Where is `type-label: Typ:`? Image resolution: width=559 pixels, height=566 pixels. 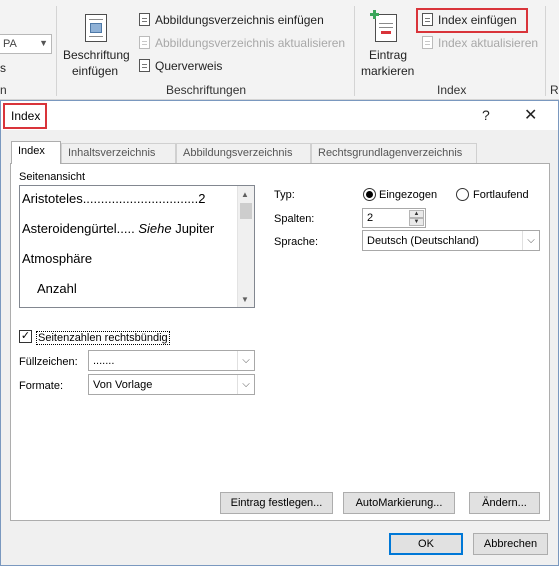 type-label: Typ: is located at coordinates (284, 195).